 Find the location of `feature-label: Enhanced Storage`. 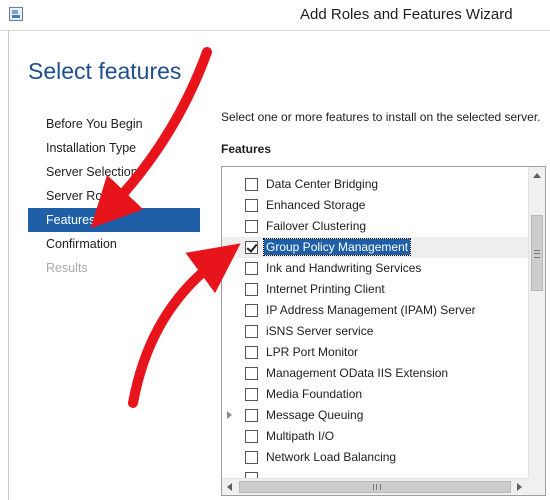

feature-label: Enhanced Storage is located at coordinates (316, 205).